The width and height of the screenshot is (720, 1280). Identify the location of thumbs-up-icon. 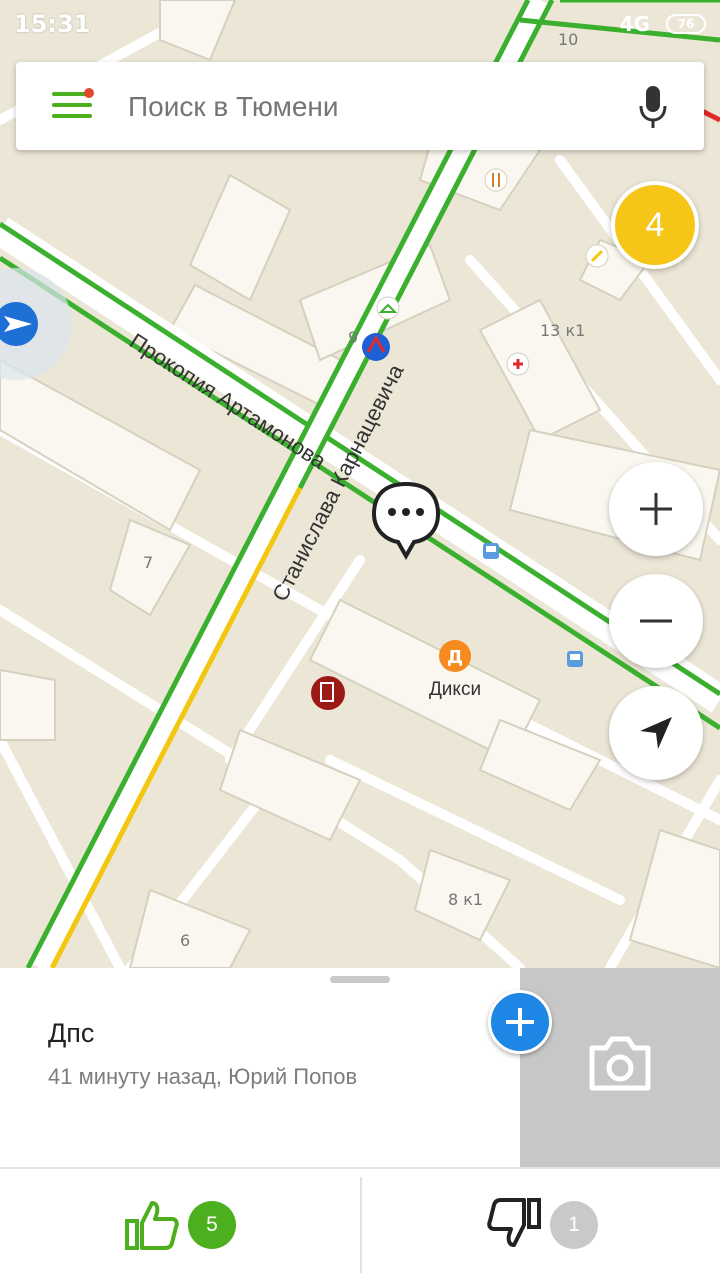
(152, 1225).